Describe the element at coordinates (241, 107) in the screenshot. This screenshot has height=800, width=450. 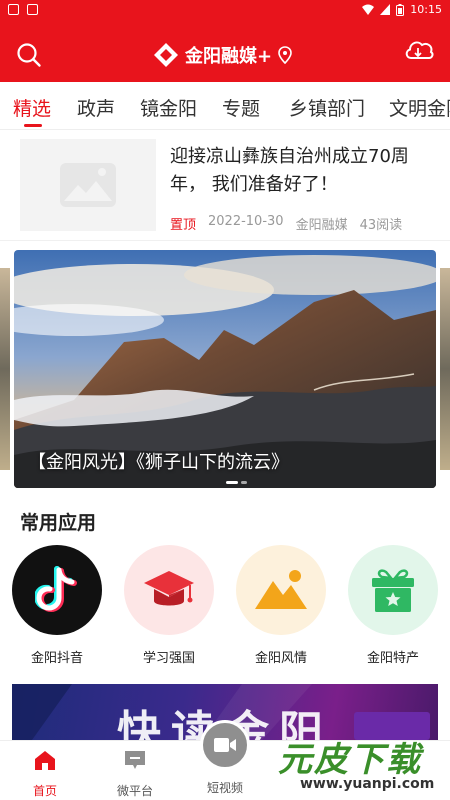
I see `tab-topics: 专题` at that location.